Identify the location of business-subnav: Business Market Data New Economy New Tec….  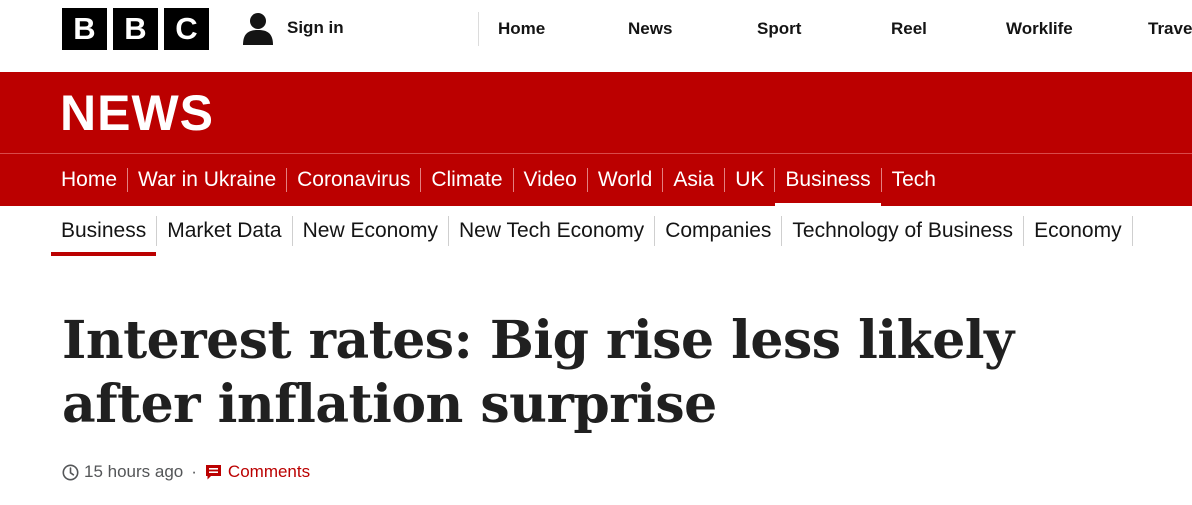
(592, 231).